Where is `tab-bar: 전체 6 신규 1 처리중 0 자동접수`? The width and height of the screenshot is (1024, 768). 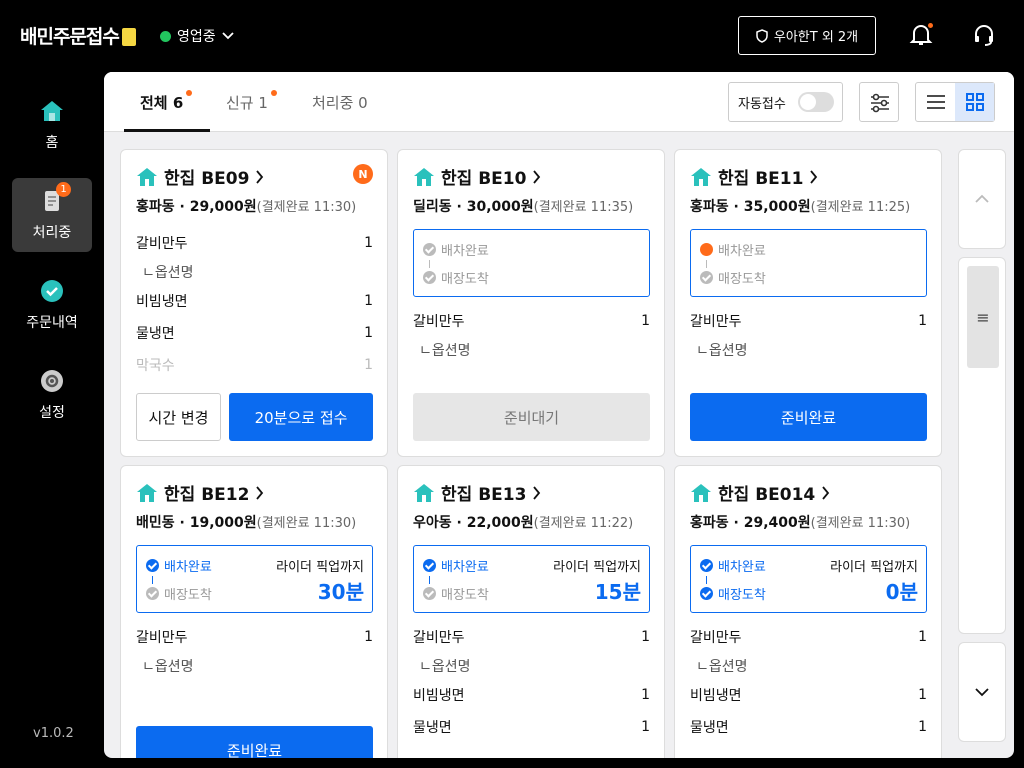
tab-bar: 전체 6 신규 1 처리중 0 자동접수 is located at coordinates (559, 102).